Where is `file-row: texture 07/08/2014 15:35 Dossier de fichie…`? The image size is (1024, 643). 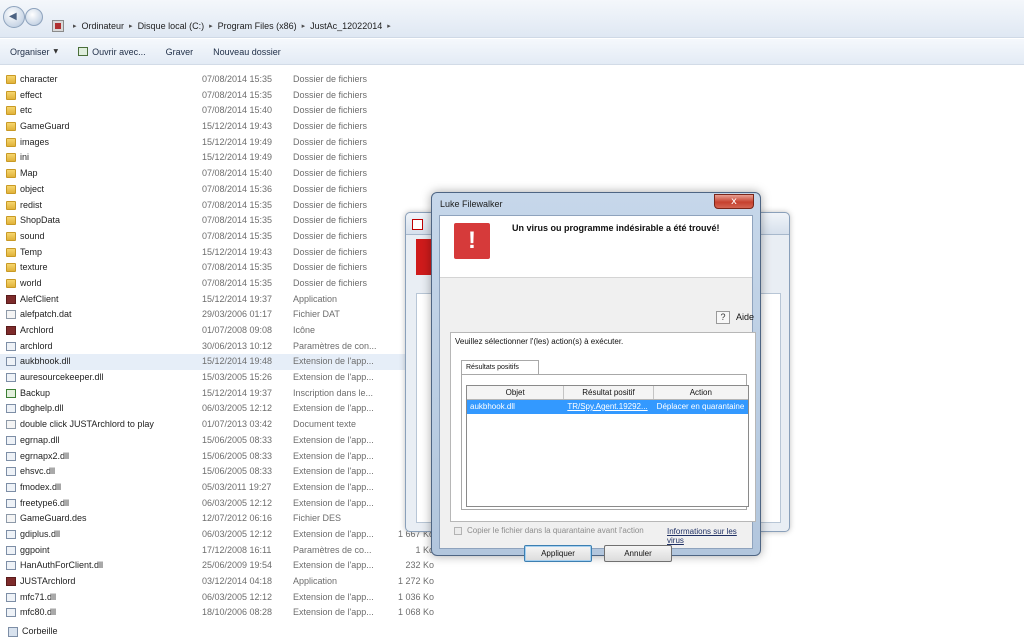 file-row: texture 07/08/2014 15:35 Dossier de fichie… is located at coordinates (220, 268).